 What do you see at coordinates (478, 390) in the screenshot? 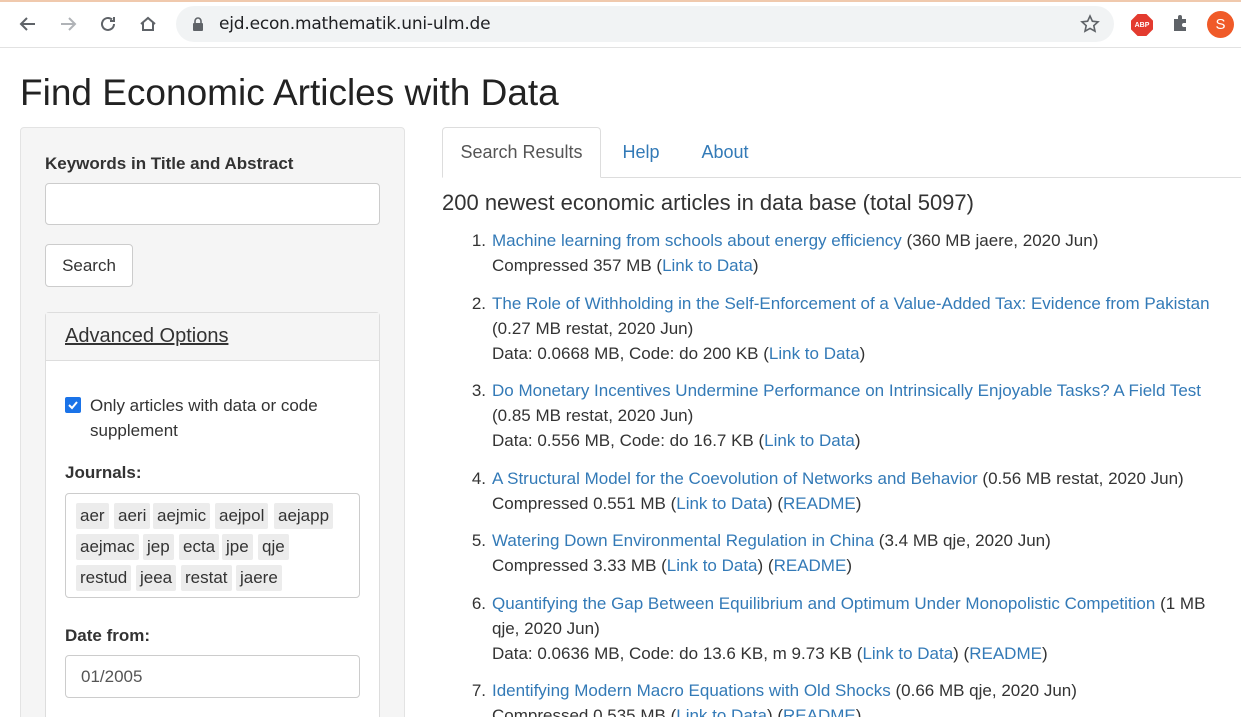
I see `item-number: 3.` at bounding box center [478, 390].